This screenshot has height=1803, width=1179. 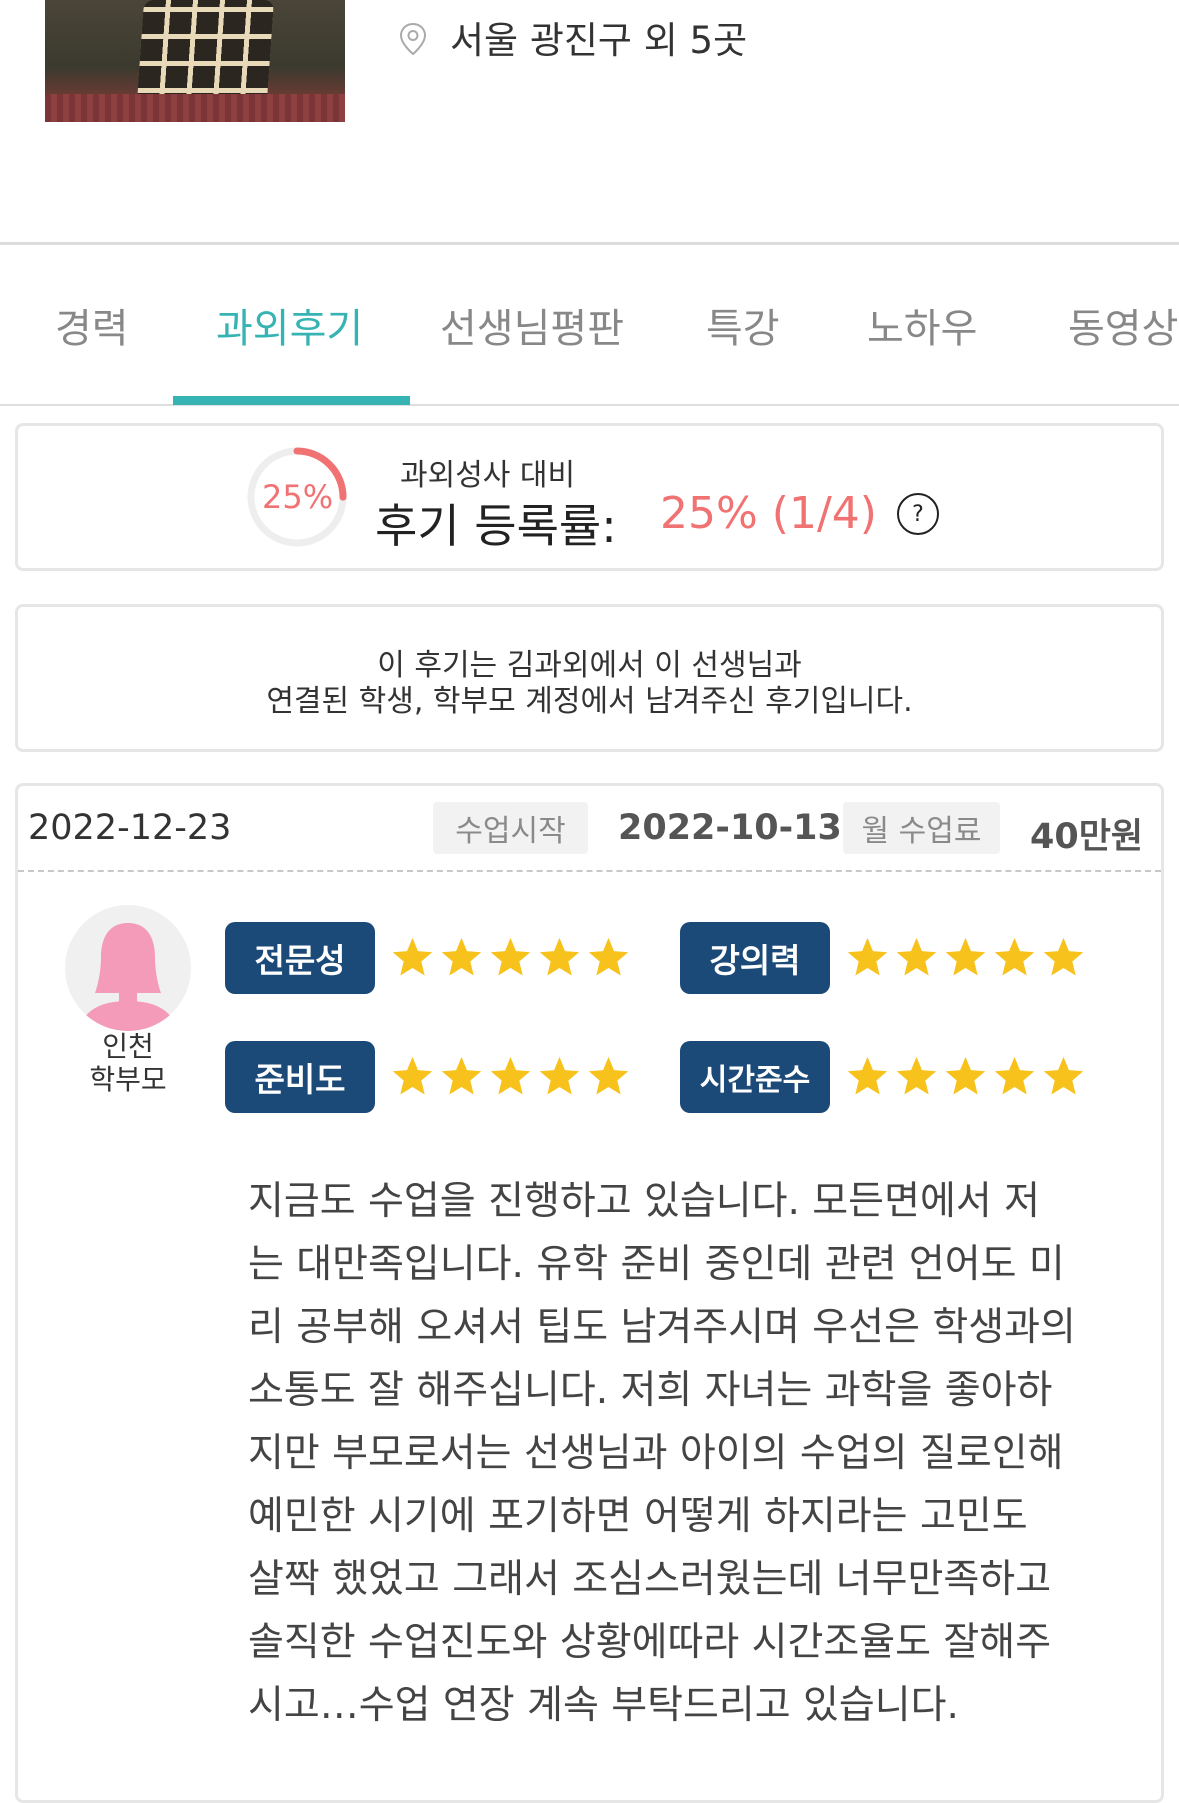 What do you see at coordinates (650, 1579) in the screenshot?
I see `review-line: 살짝 했었고 그래서 조심스러웠는데 너무만족하고` at bounding box center [650, 1579].